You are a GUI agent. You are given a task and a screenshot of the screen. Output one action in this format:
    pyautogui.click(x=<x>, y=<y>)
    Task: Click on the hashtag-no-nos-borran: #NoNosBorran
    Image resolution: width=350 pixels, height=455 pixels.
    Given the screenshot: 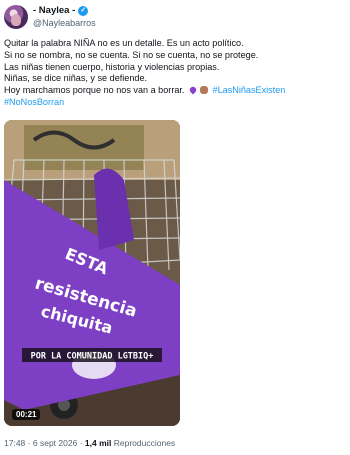 What is the action you would take?
    pyautogui.click(x=34, y=102)
    